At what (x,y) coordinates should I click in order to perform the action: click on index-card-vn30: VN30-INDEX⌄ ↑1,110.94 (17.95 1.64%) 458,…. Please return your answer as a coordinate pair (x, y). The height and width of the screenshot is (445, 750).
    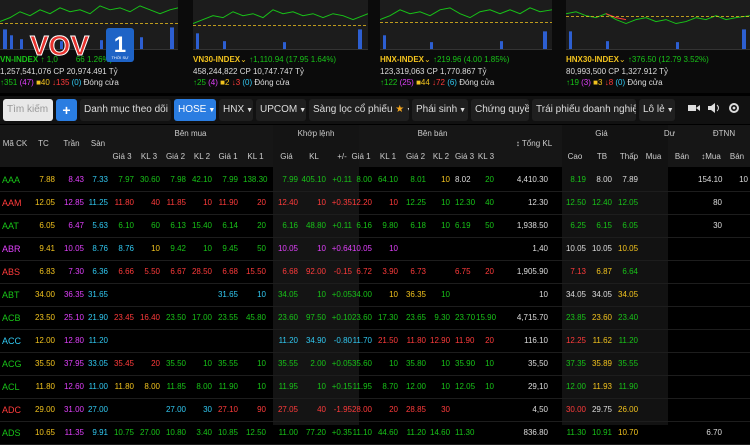
    Looking at the image, I should click on (280, 46).